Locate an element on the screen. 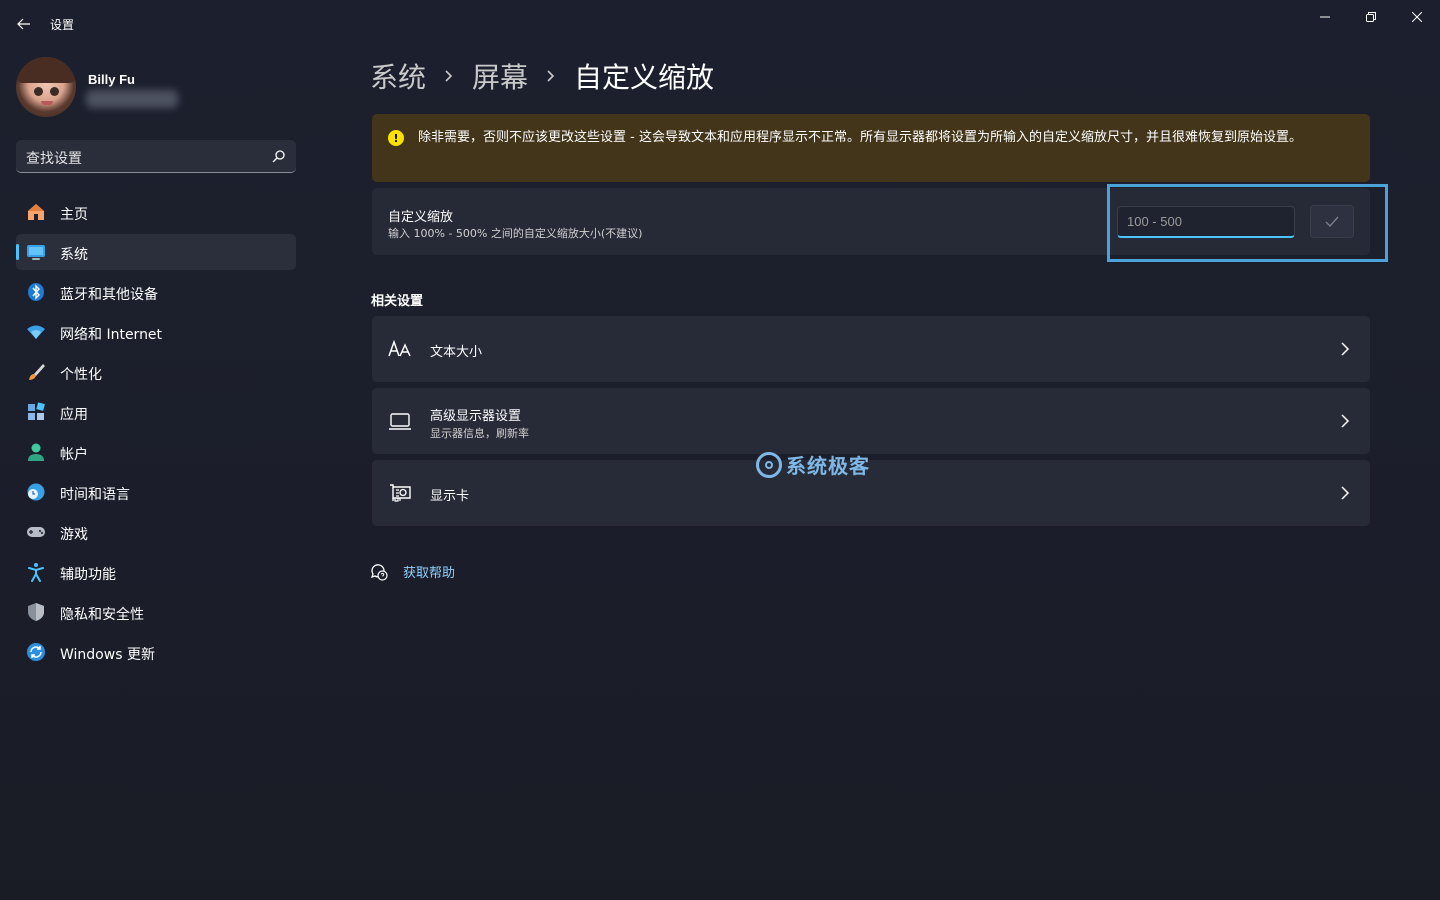 The height and width of the screenshot is (900, 1440). graphics-card-icon is located at coordinates (400, 493).